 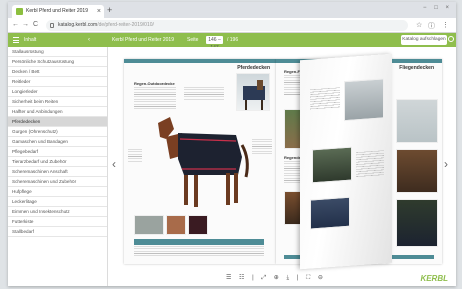 What do you see at coordinates (99, 11) in the screenshot?
I see `close-tab-icon: ×` at bounding box center [99, 11].